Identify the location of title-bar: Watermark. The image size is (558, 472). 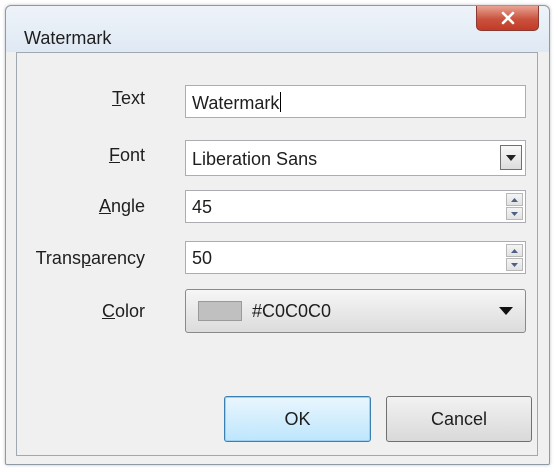
(277, 29).